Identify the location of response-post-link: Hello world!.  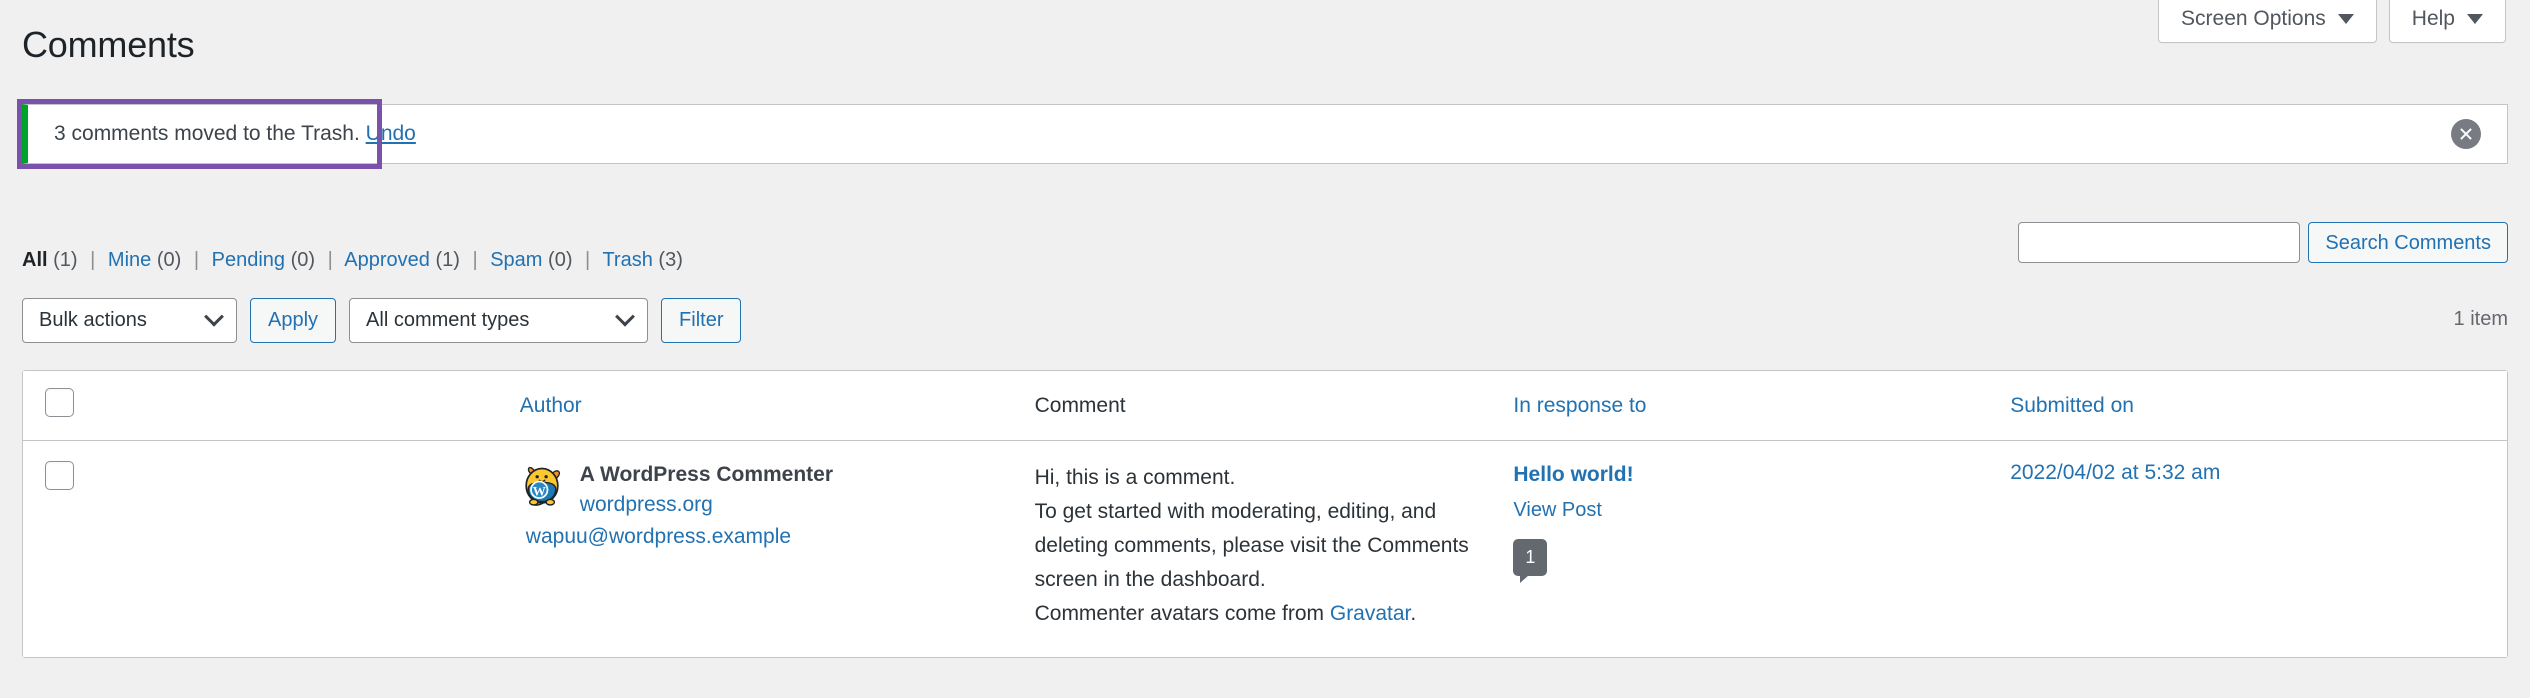
(1761, 474).